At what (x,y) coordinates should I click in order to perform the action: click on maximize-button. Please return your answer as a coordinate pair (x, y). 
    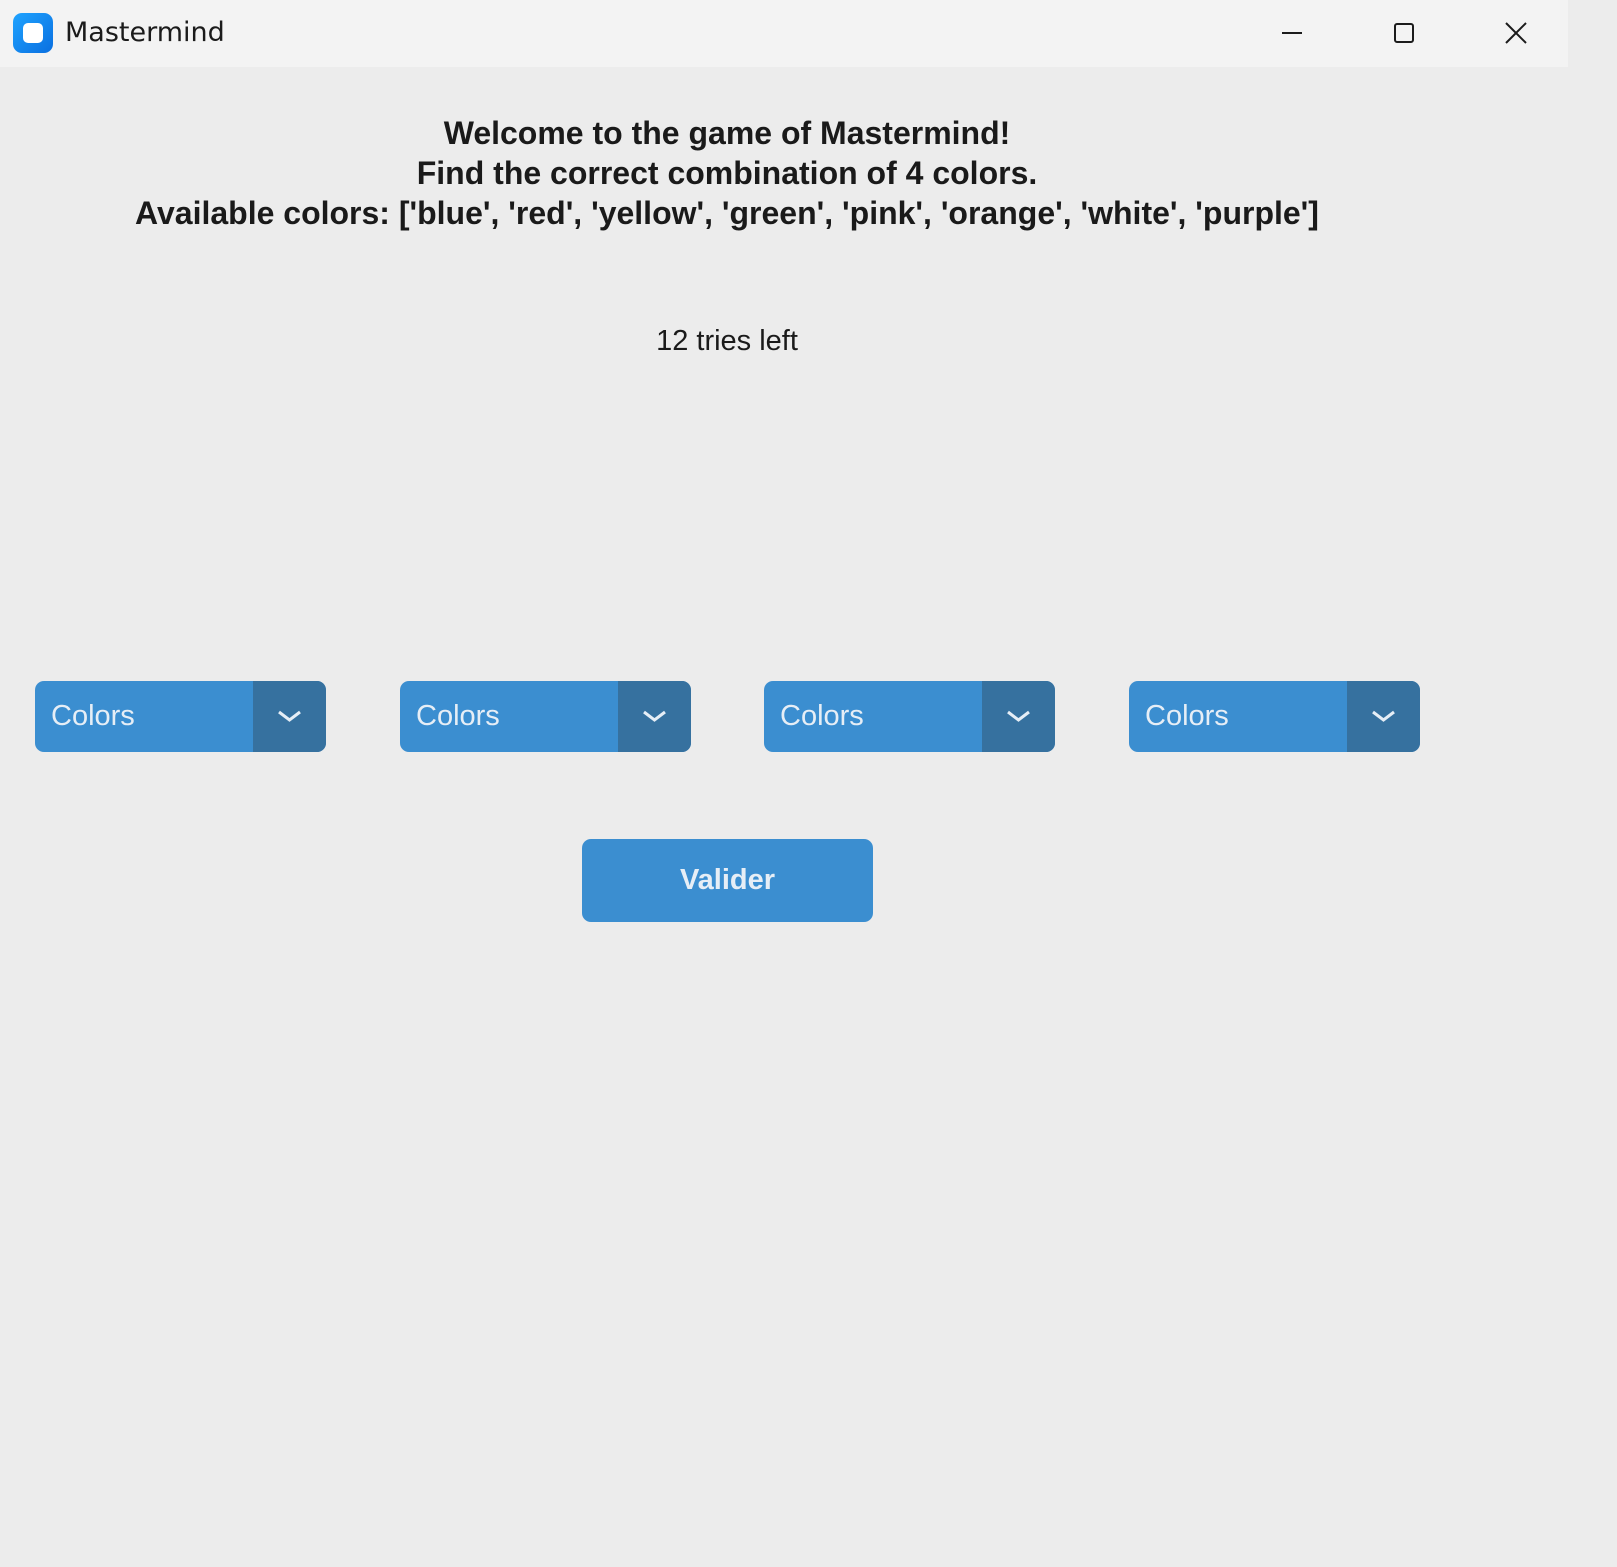
    Looking at the image, I should click on (1404, 33).